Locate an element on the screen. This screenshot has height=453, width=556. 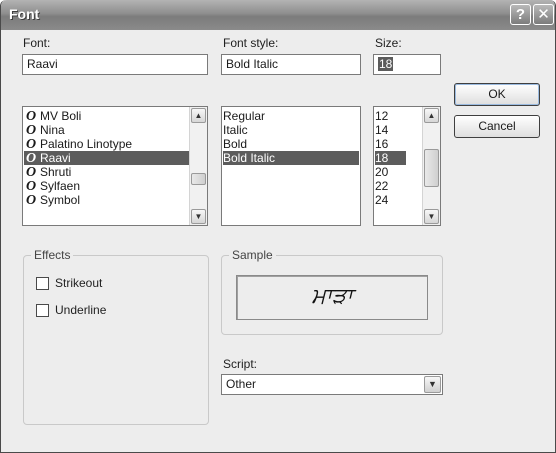
ok-button: OK is located at coordinates (497, 94).